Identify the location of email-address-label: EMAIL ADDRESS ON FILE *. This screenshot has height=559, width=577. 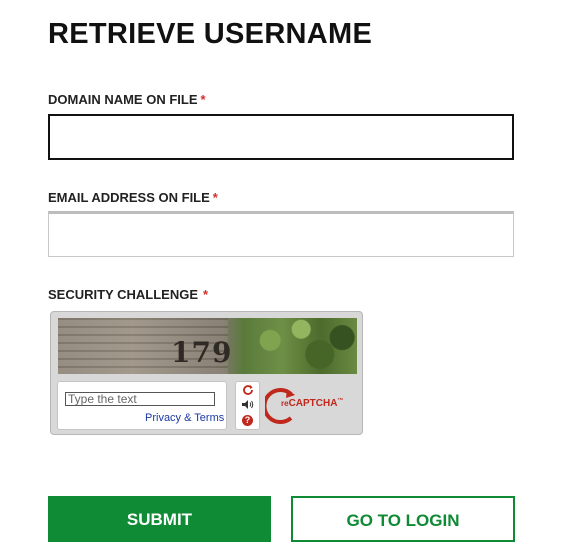
(133, 197).